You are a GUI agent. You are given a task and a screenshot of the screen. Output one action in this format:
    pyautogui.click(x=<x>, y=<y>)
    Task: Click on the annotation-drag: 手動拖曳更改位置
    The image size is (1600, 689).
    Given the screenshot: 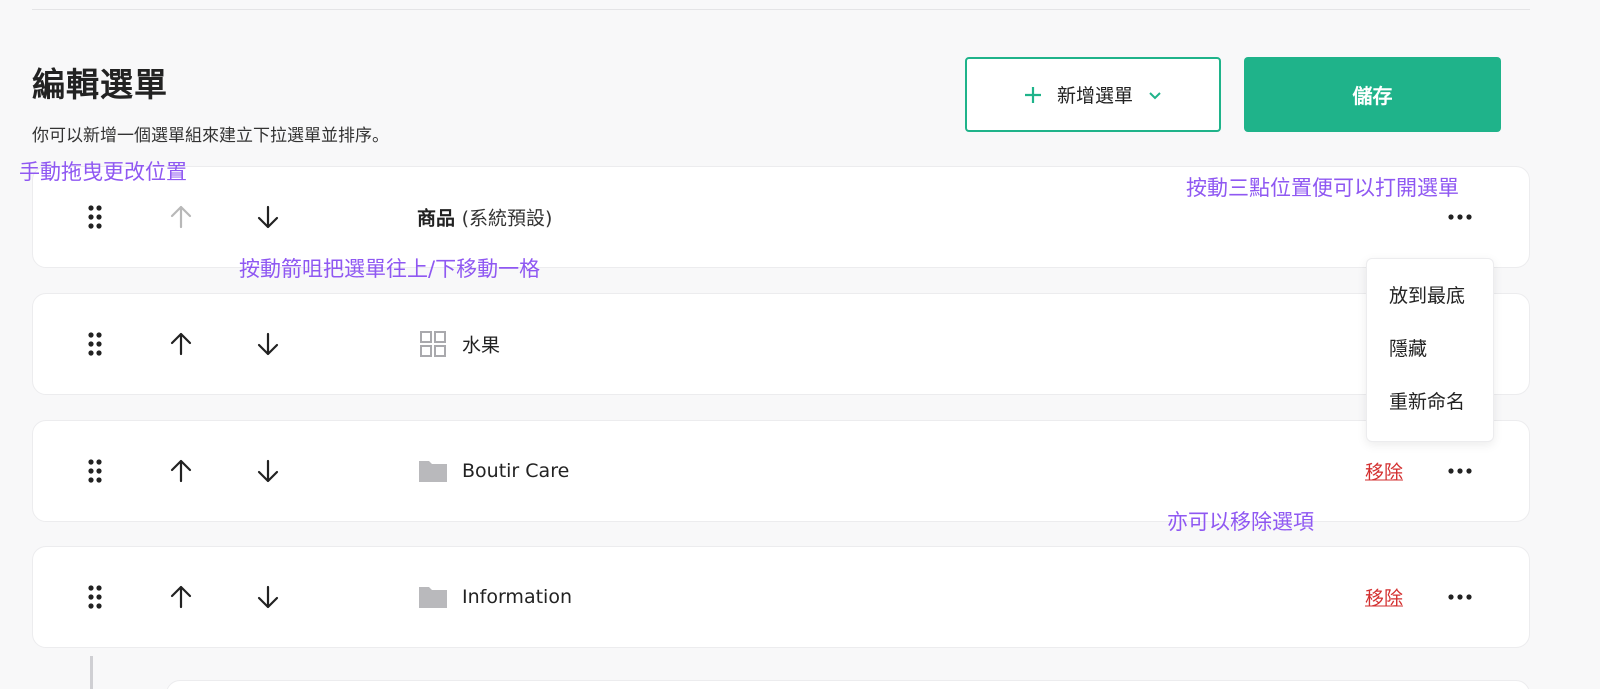 What is the action you would take?
    pyautogui.click(x=103, y=172)
    